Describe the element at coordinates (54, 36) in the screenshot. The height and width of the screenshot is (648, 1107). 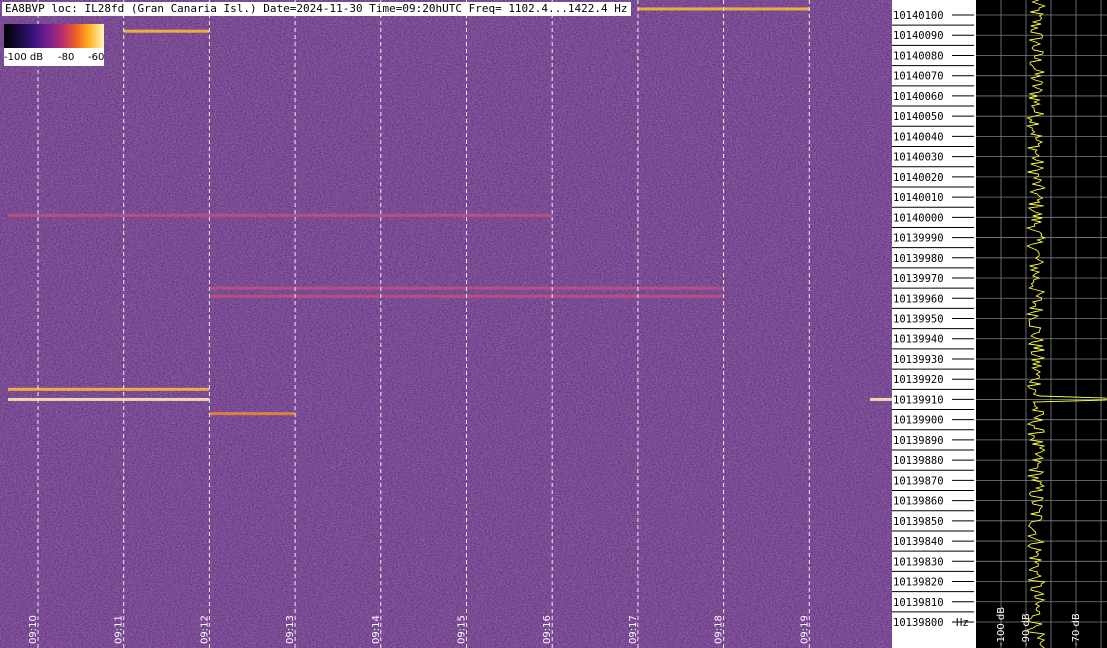
I see `colorbar-gradient` at that location.